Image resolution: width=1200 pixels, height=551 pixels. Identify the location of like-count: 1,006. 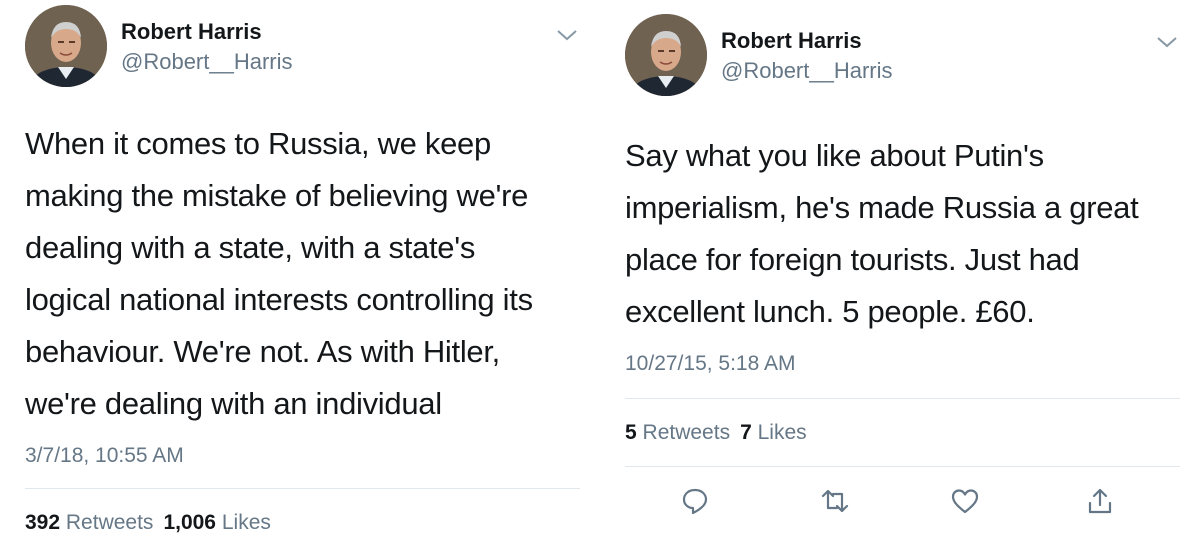
(189, 522).